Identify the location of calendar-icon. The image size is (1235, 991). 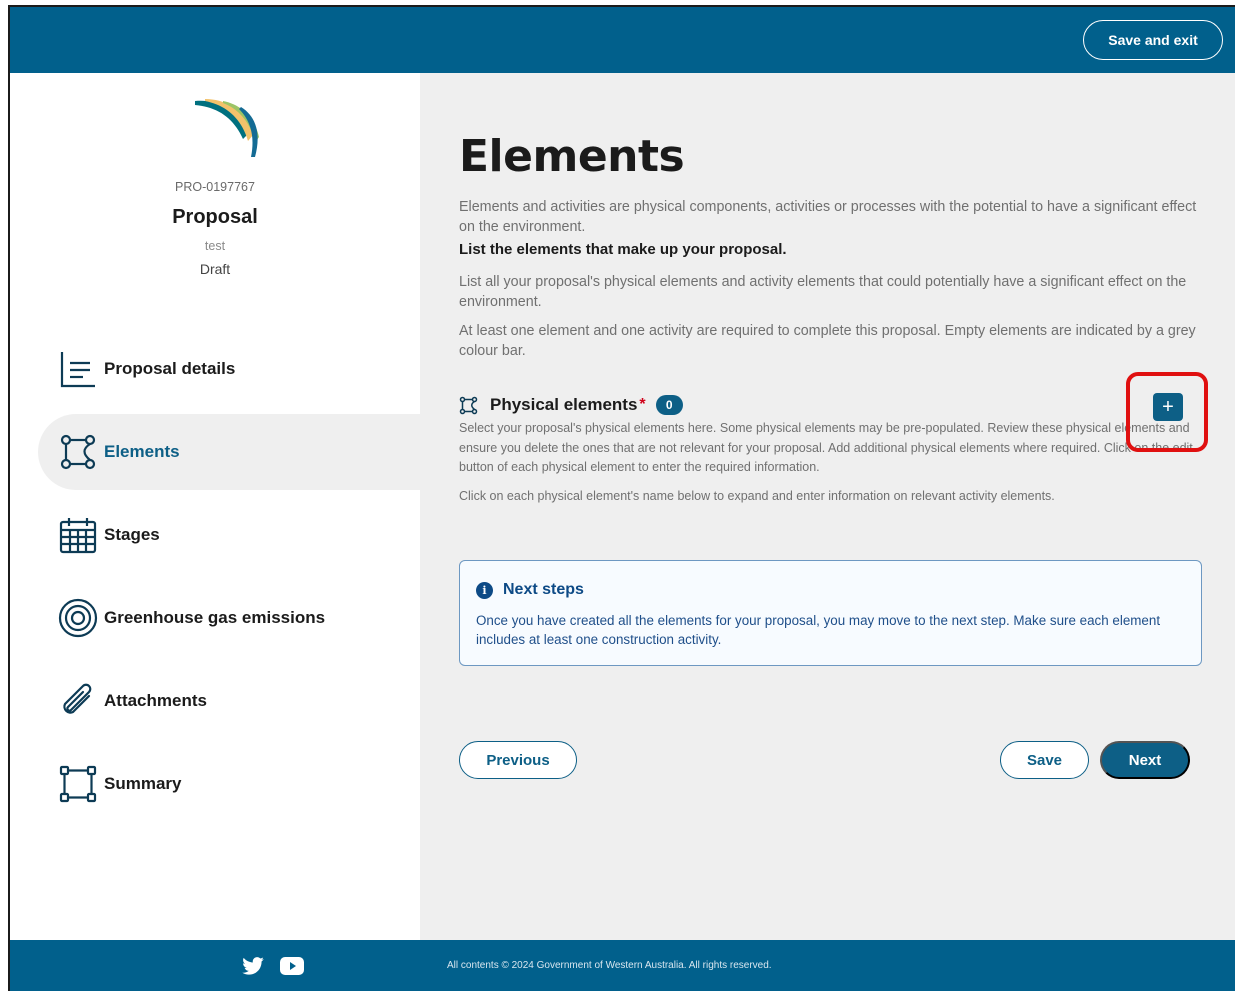
(78, 535).